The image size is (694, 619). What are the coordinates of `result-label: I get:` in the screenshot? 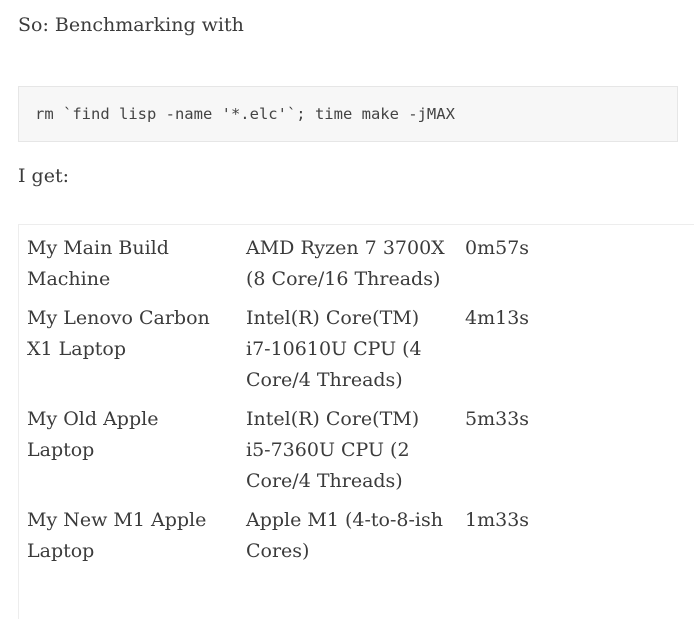 It's located at (43, 176).